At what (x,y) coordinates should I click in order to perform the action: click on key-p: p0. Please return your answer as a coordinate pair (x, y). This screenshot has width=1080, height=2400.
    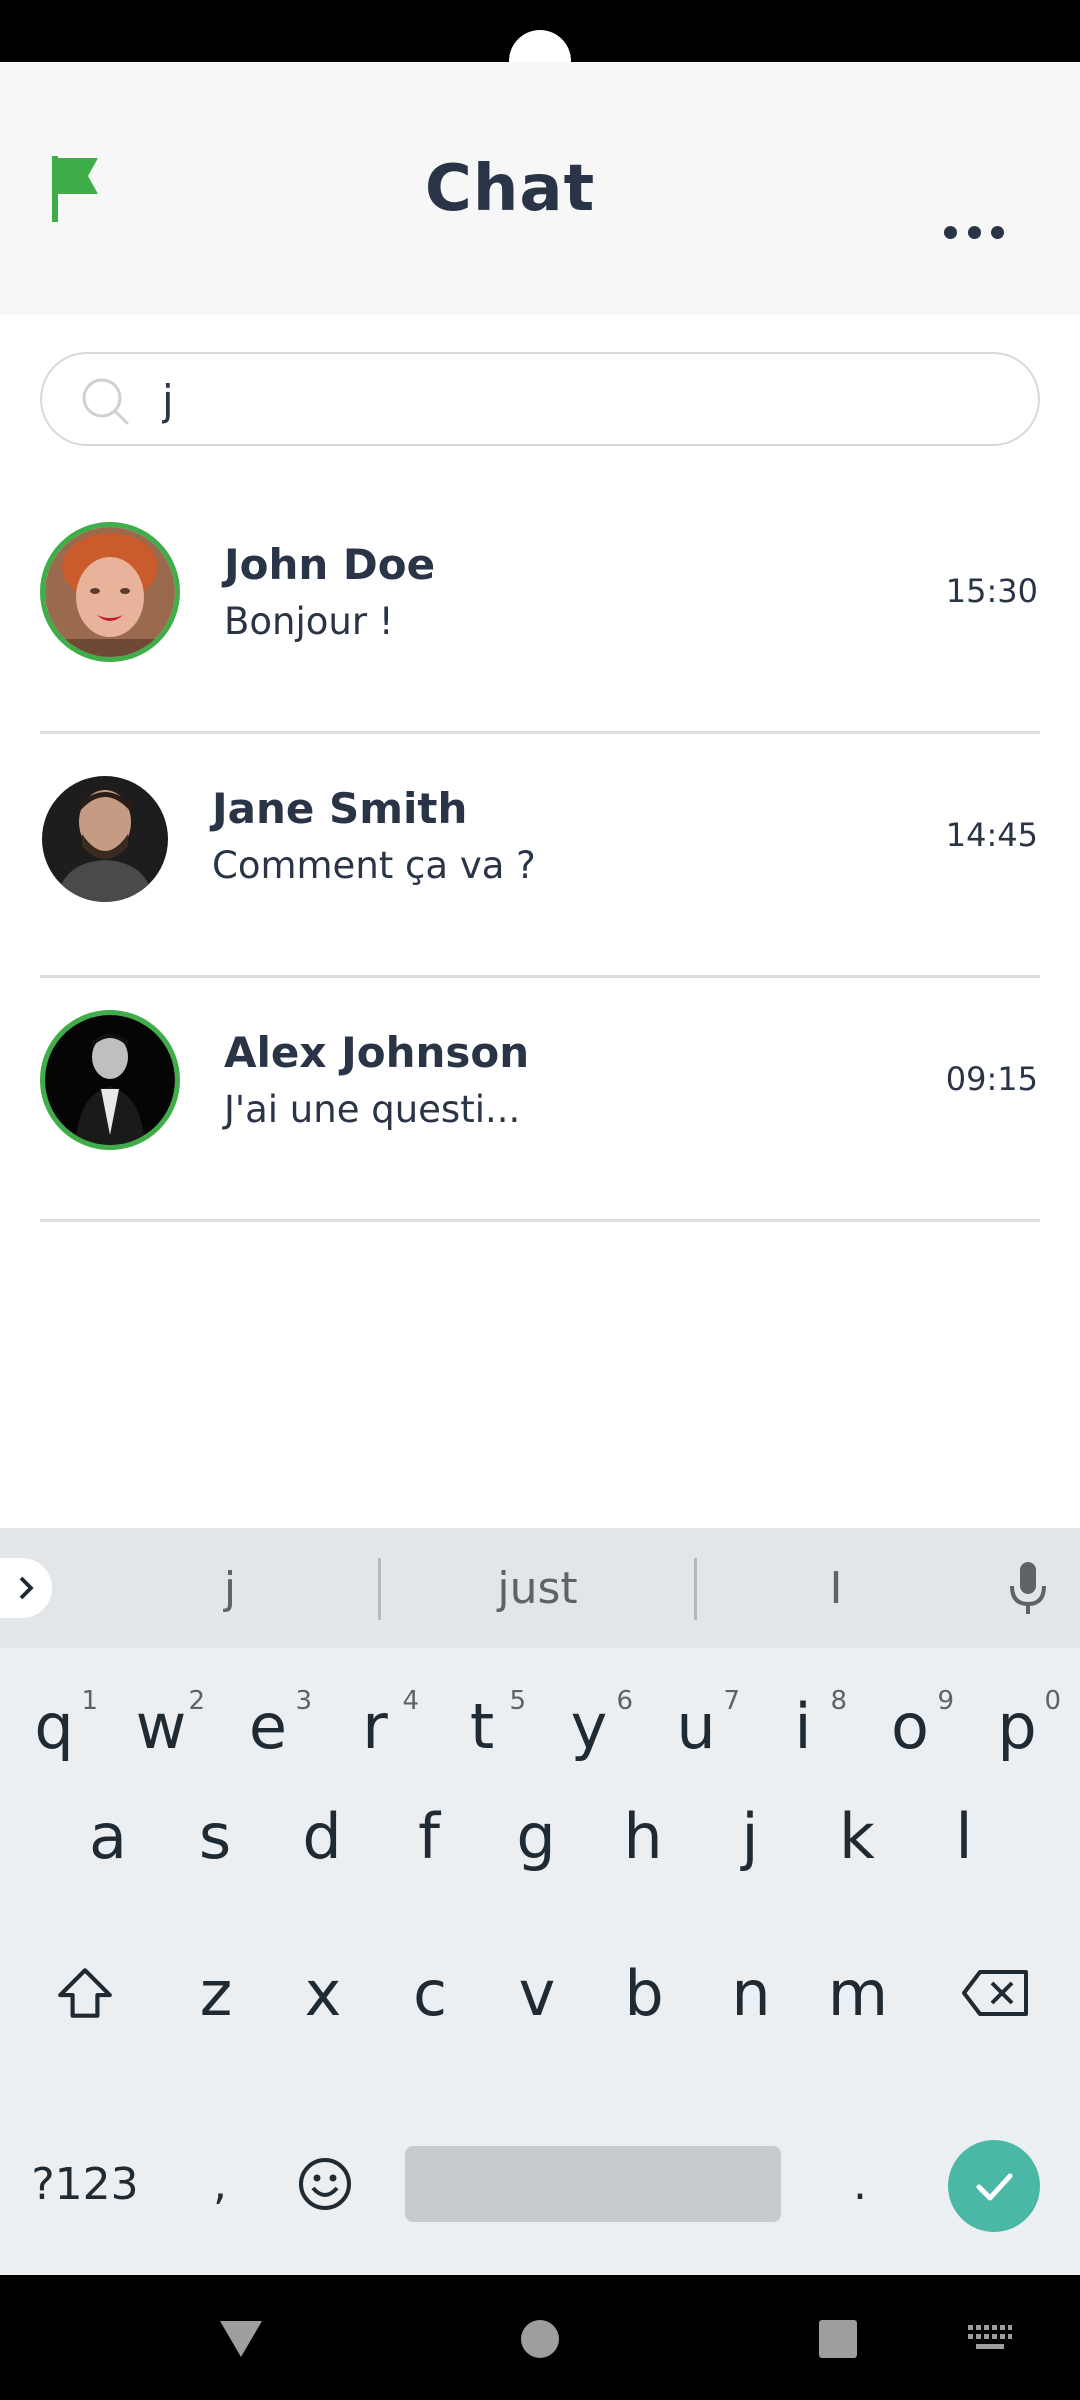
    Looking at the image, I should click on (1017, 1726).